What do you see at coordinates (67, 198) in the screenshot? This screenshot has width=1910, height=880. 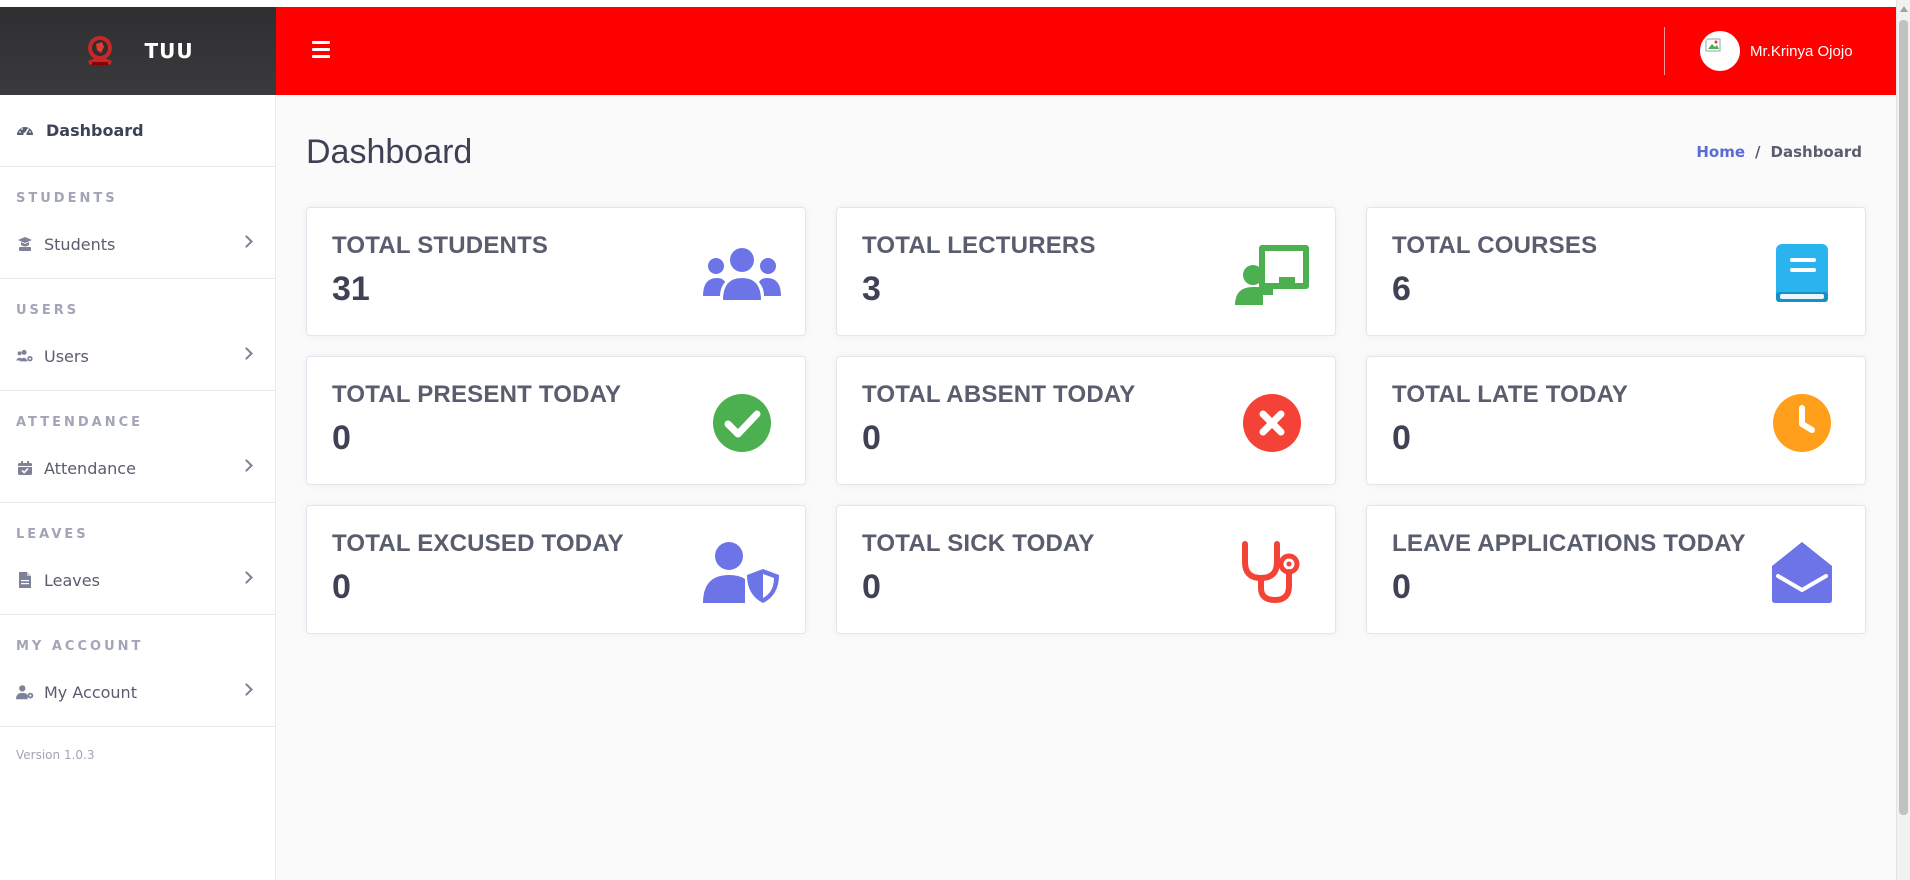 I see `section-title: STUDENTS` at bounding box center [67, 198].